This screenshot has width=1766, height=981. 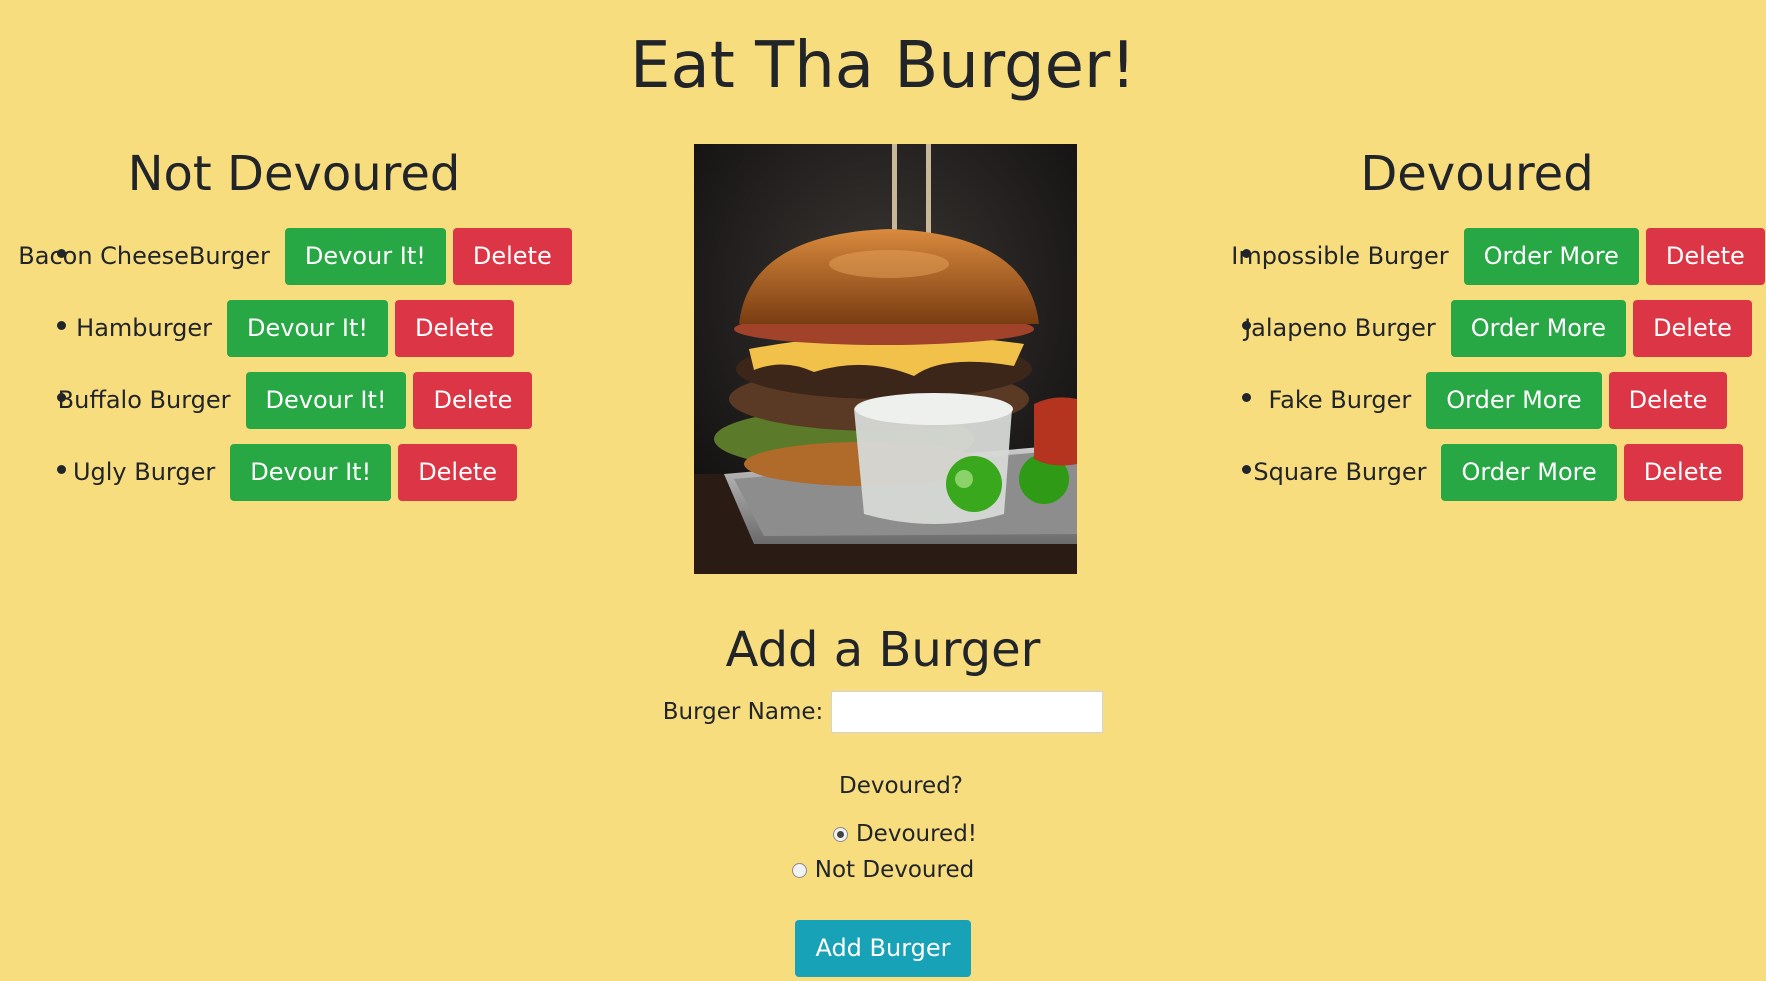 I want to click on list-item: Jalapeno Burger Order More Delete, so click(x=1498, y=328).